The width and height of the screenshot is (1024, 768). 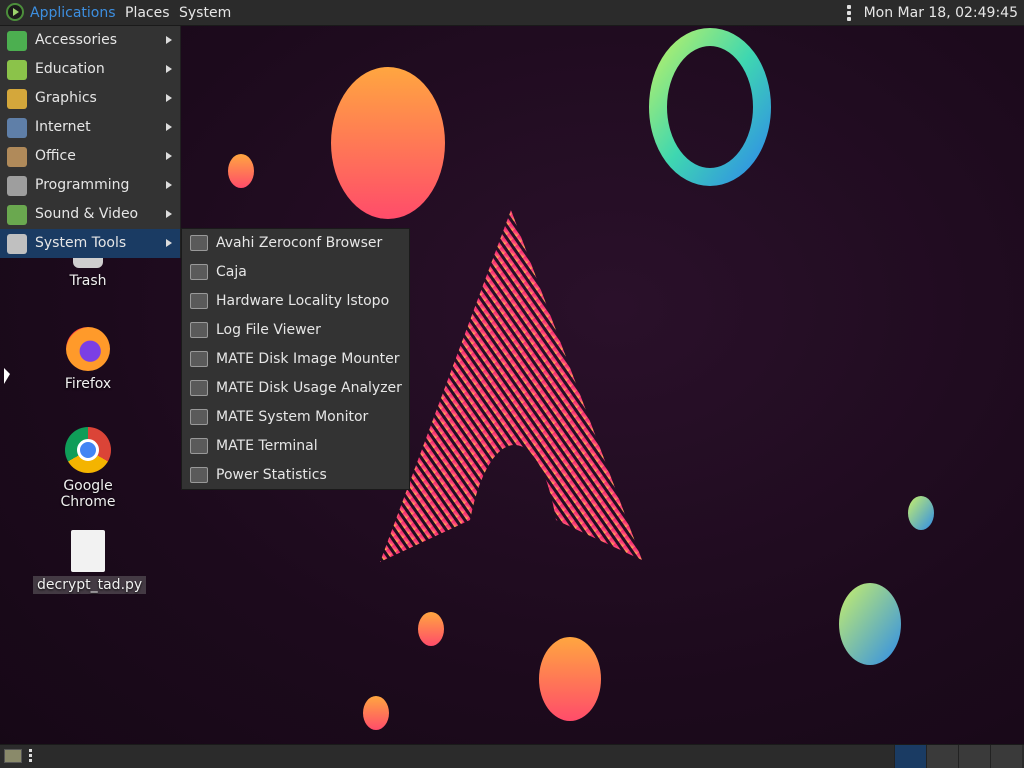 What do you see at coordinates (66, 98) in the screenshot?
I see `menu-category-label: Graphics` at bounding box center [66, 98].